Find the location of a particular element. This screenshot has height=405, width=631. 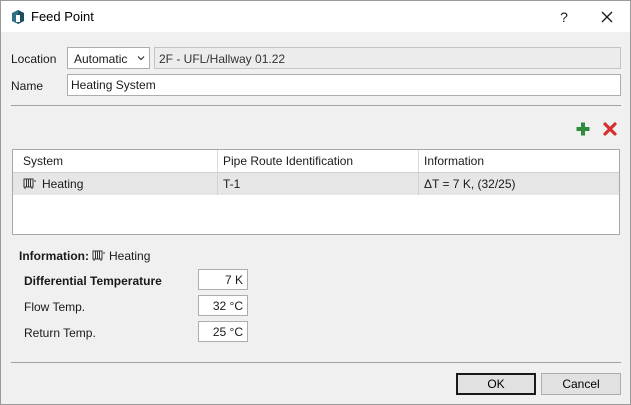

location-mode-dropdown: Automatic is located at coordinates (108, 58).